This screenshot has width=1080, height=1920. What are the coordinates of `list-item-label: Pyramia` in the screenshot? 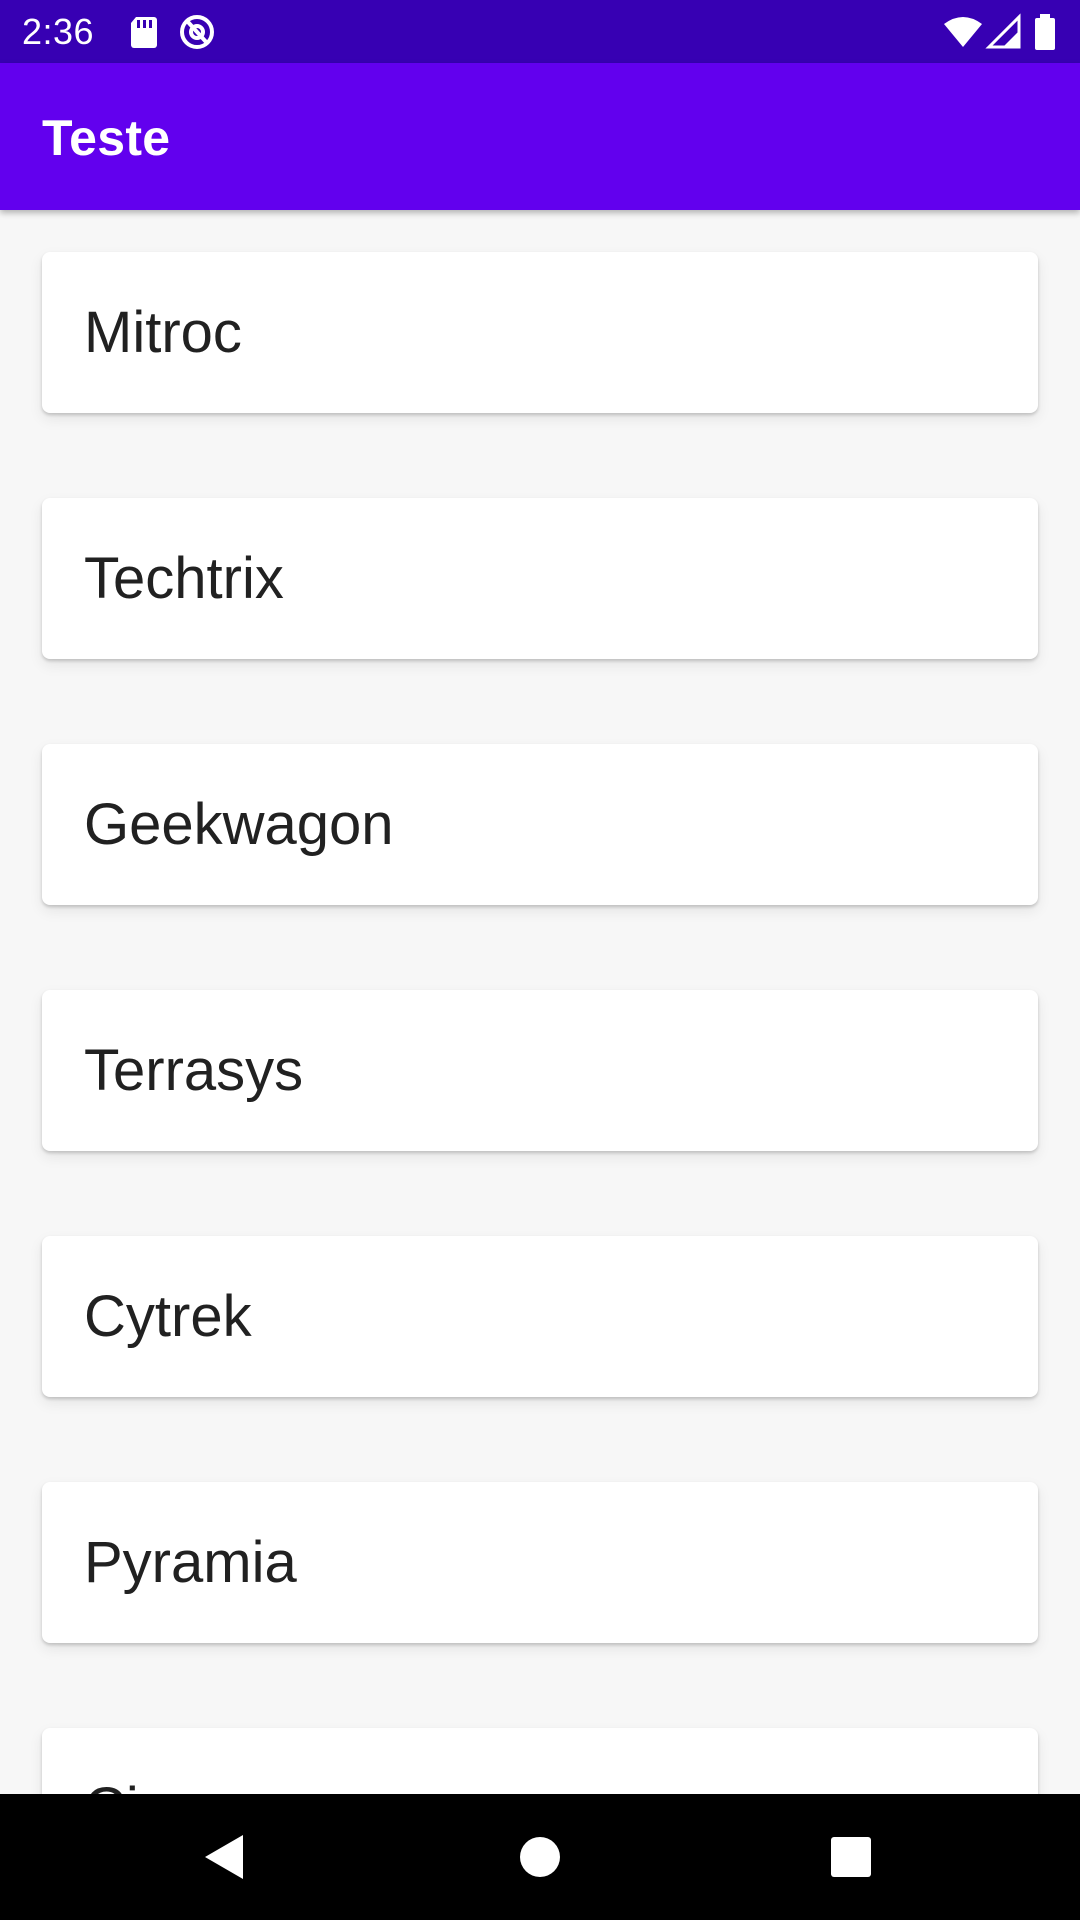 It's located at (190, 1562).